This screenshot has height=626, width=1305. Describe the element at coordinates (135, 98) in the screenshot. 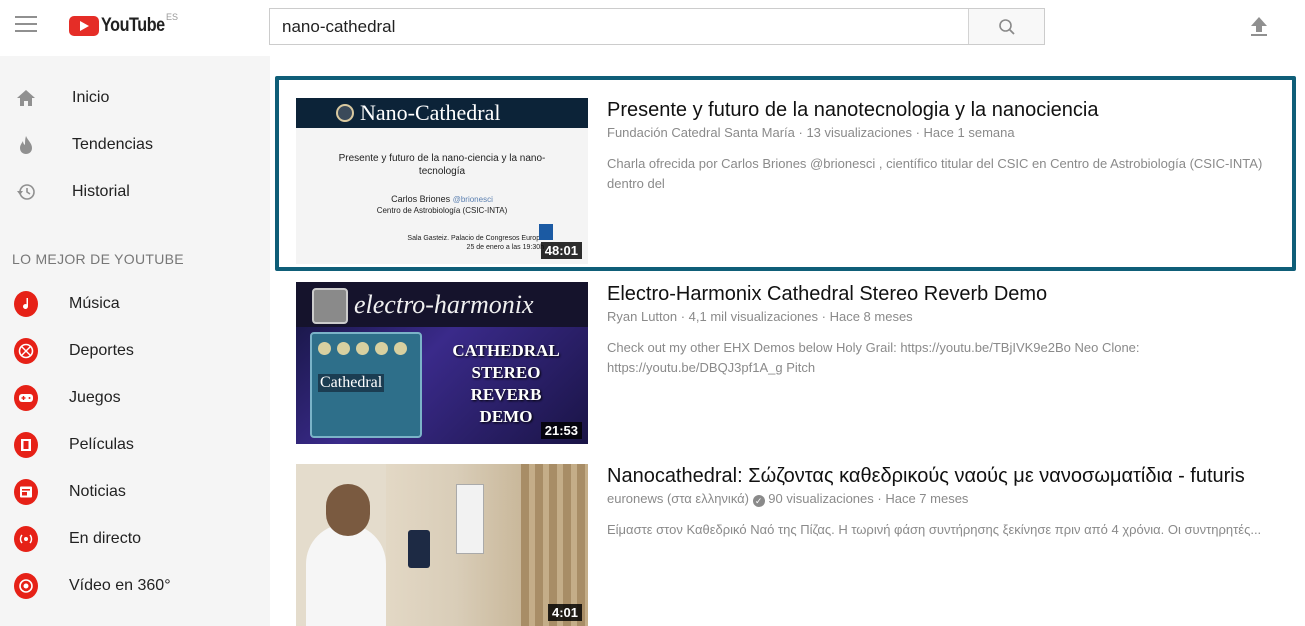

I see `sidebar-item-inicio: Inicio` at that location.